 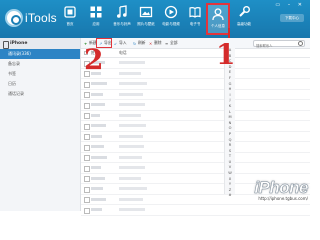 What do you see at coordinates (218, 14) in the screenshot?
I see `person-icon` at bounding box center [218, 14].